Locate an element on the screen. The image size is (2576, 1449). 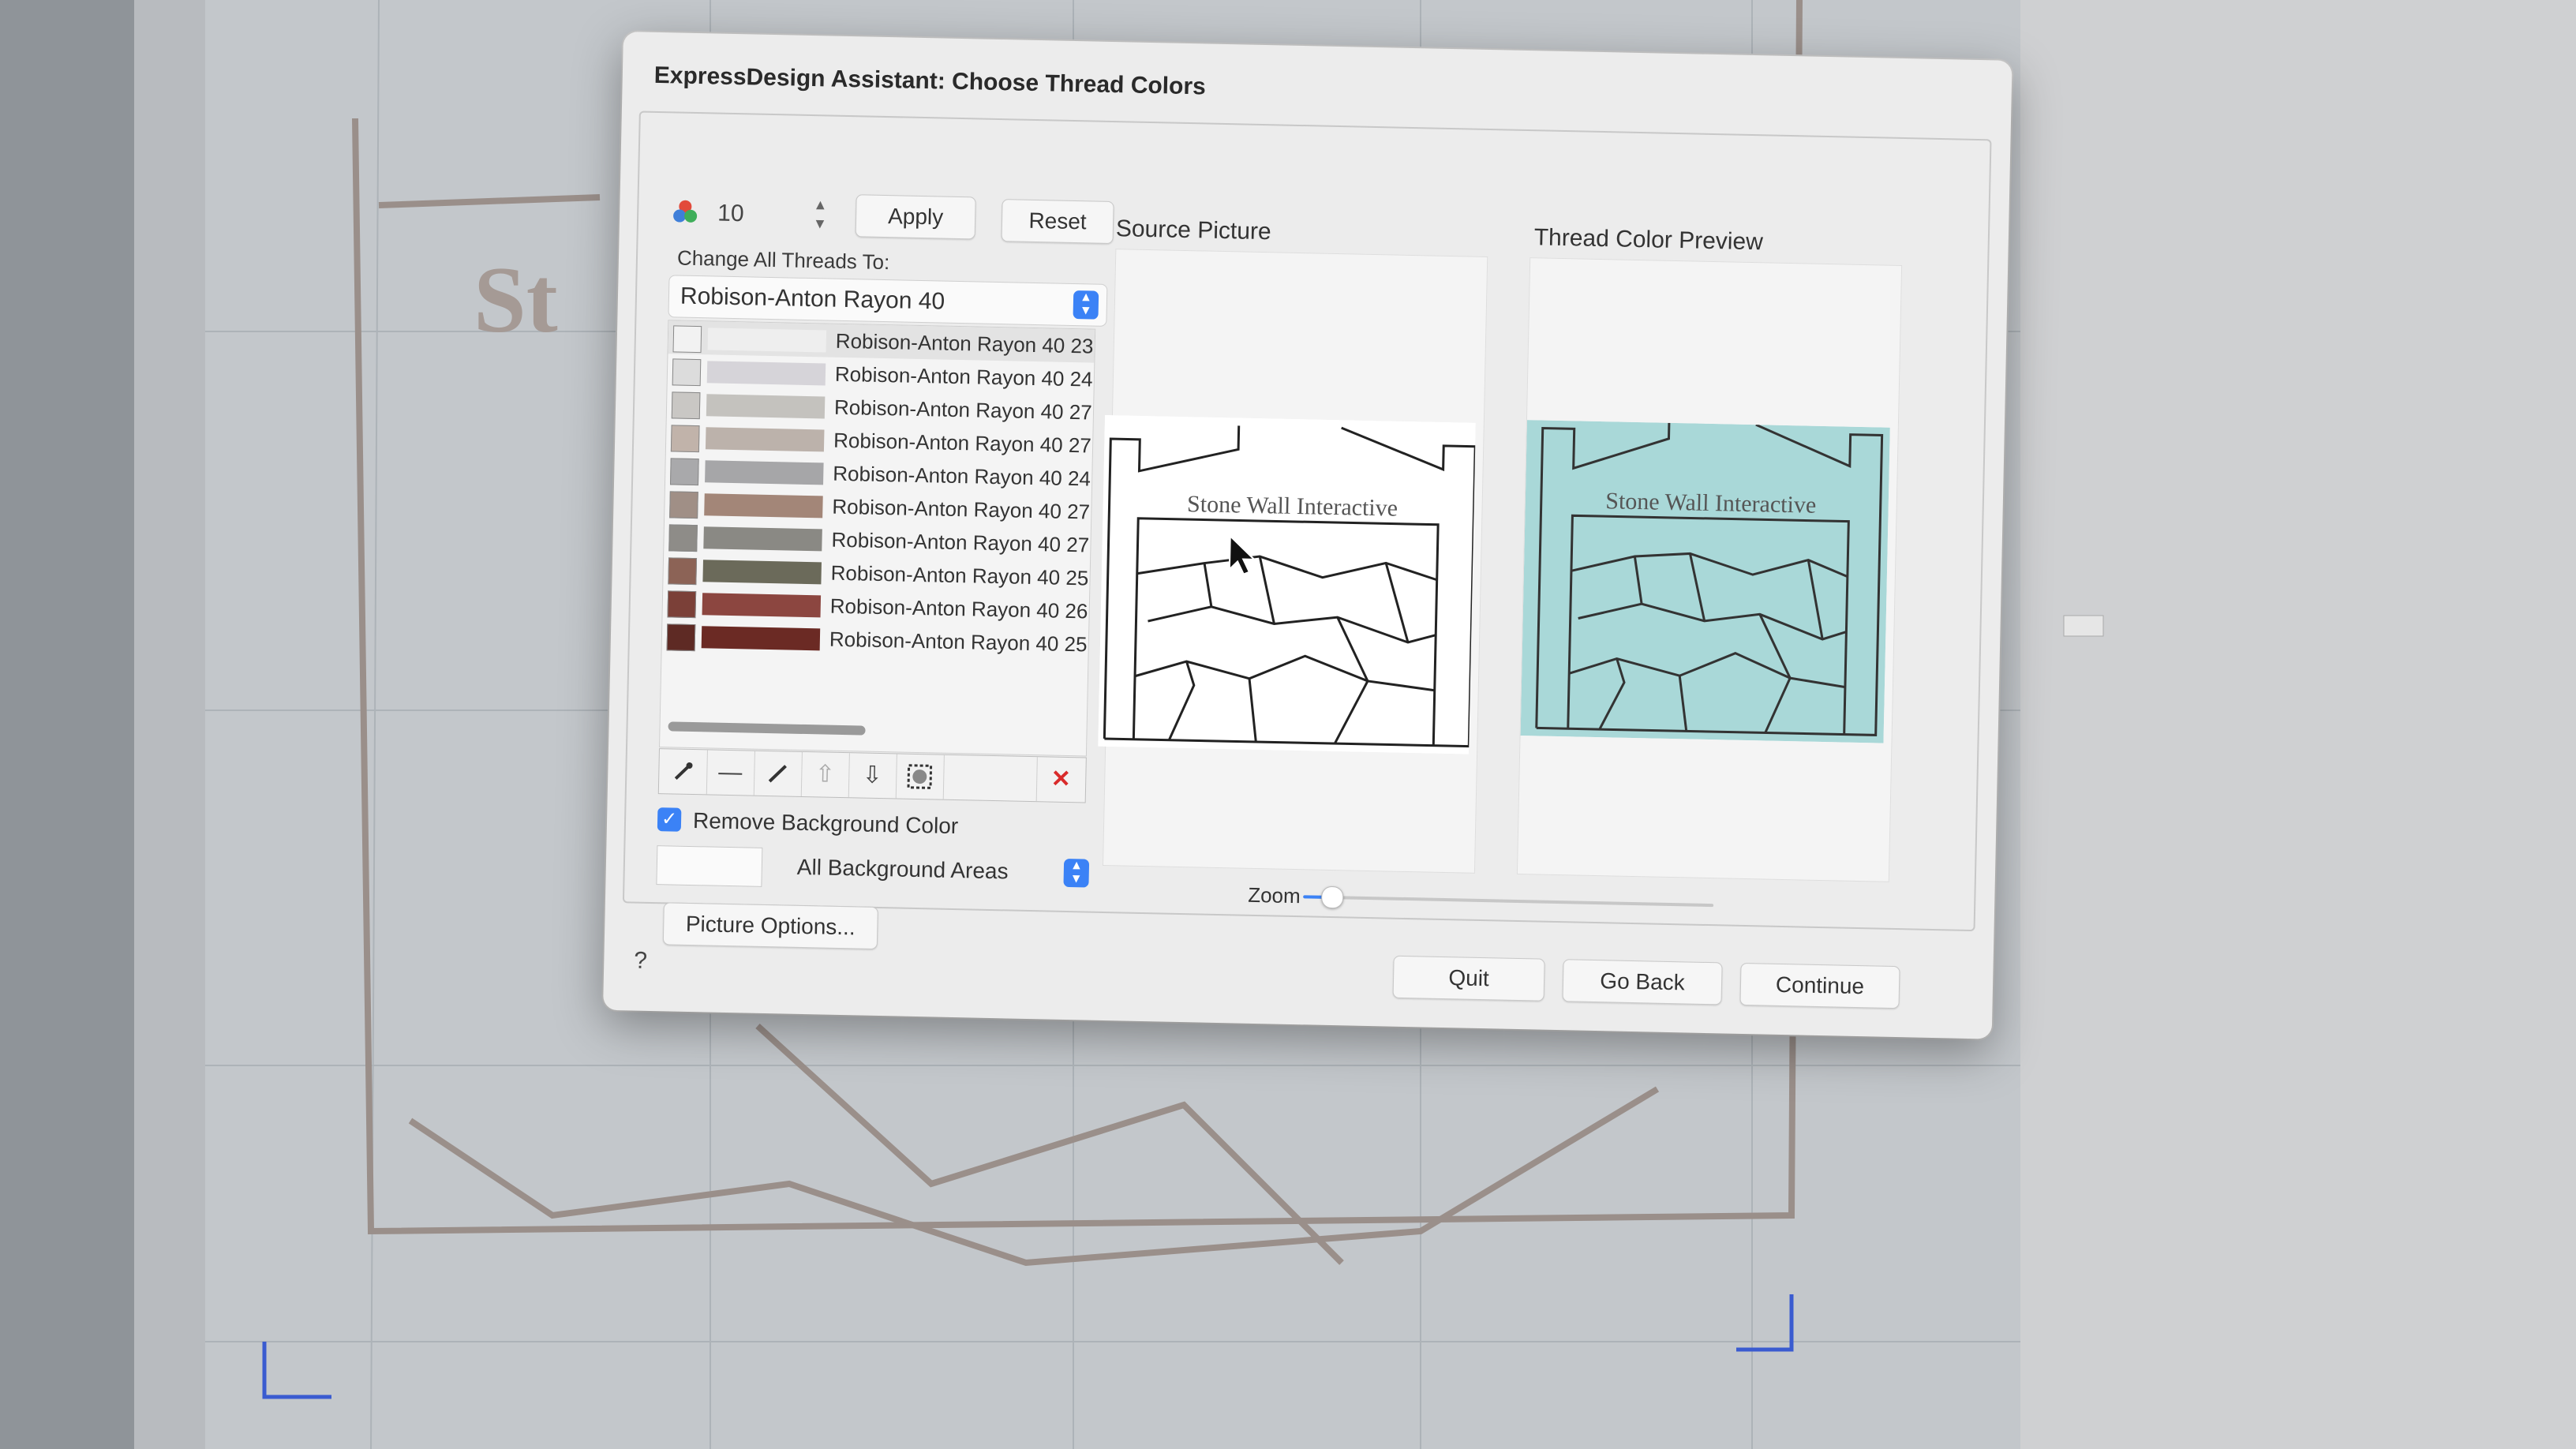
minus-icon: — is located at coordinates (730, 773).